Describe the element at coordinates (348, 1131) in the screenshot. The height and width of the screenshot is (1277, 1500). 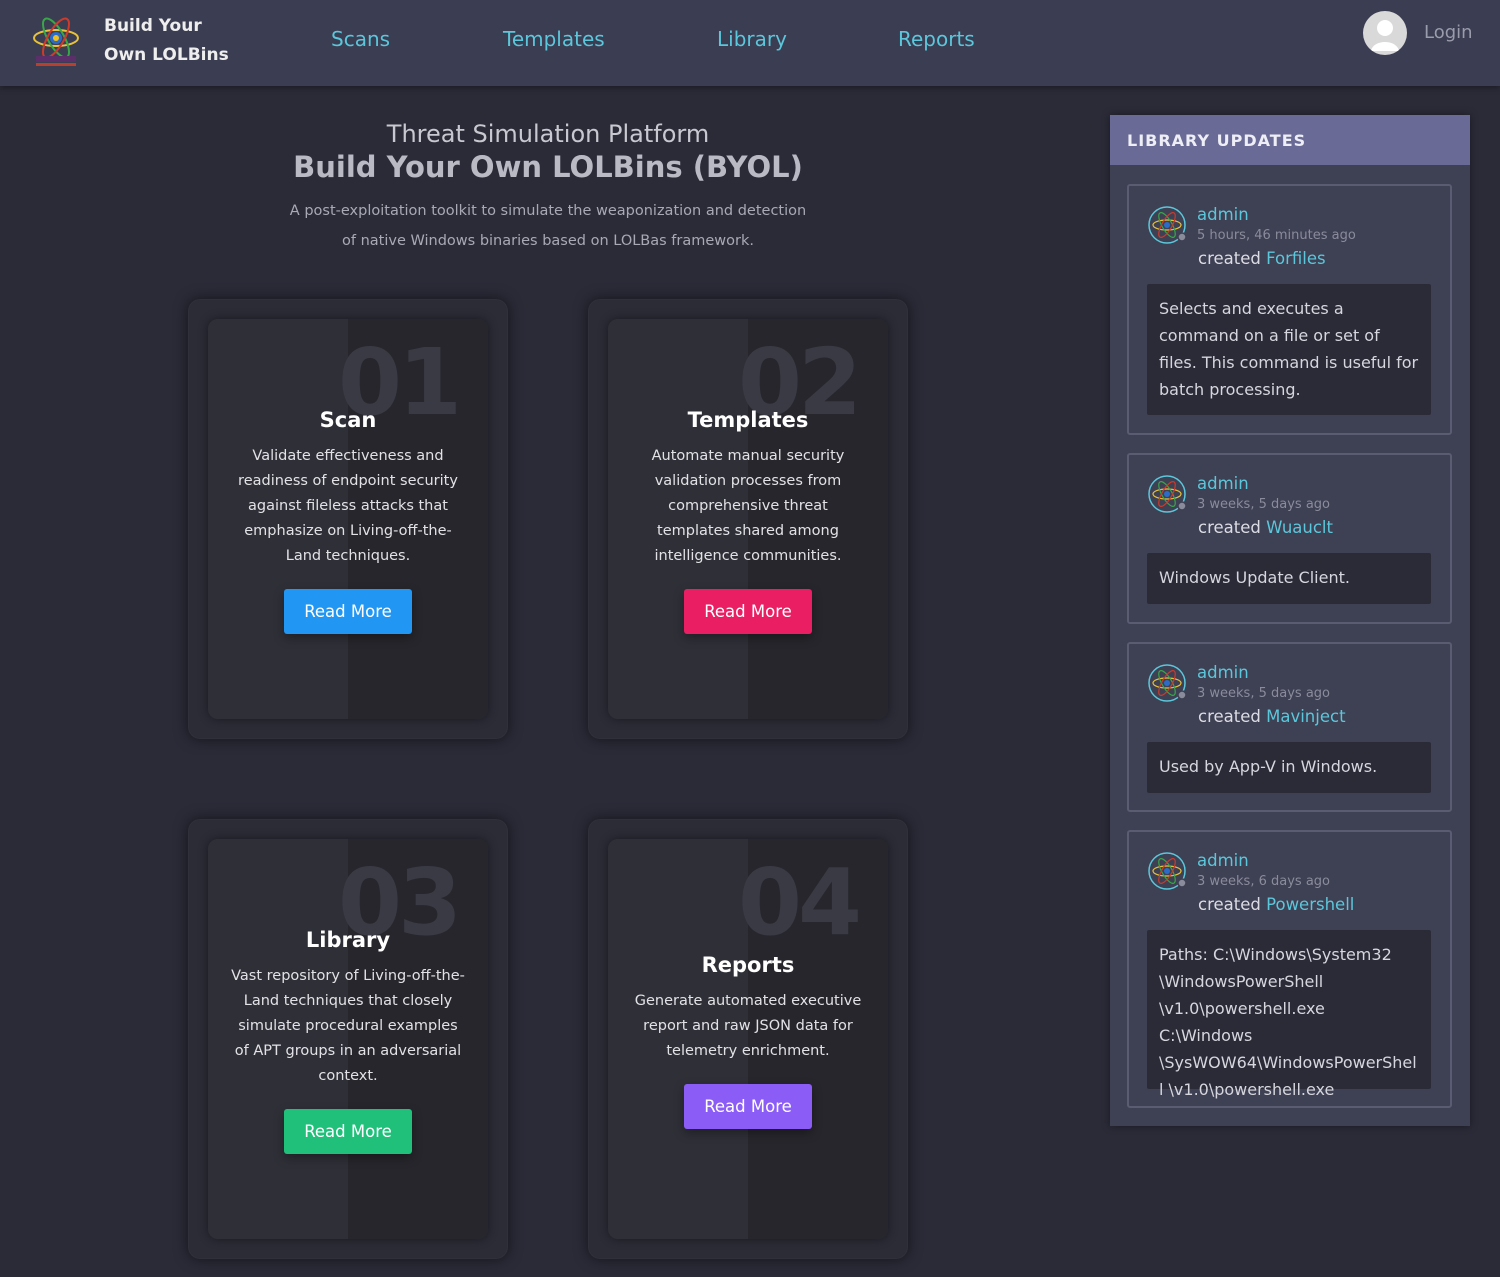
I see `library-read-more-button: Read More` at that location.